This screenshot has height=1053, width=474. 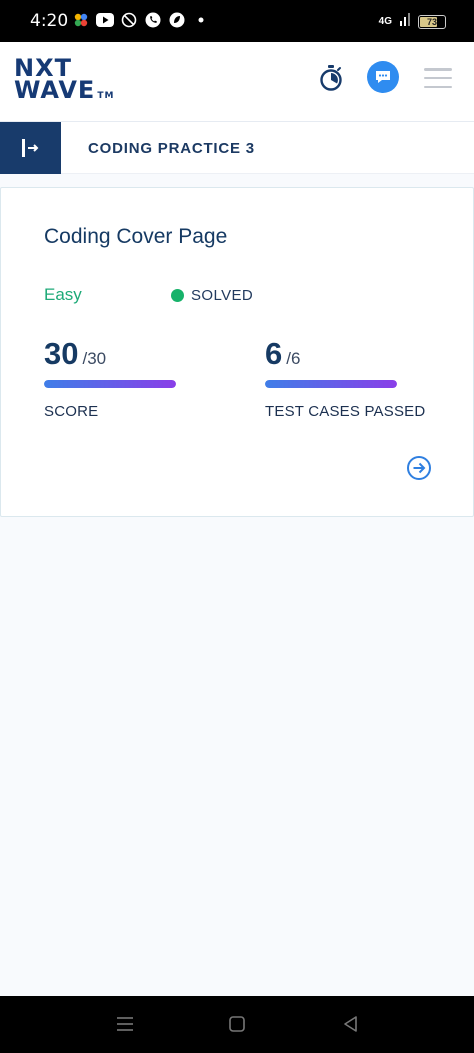 What do you see at coordinates (345, 378) in the screenshot?
I see `tests-metric: 6/6 TEST CASES PASSED` at bounding box center [345, 378].